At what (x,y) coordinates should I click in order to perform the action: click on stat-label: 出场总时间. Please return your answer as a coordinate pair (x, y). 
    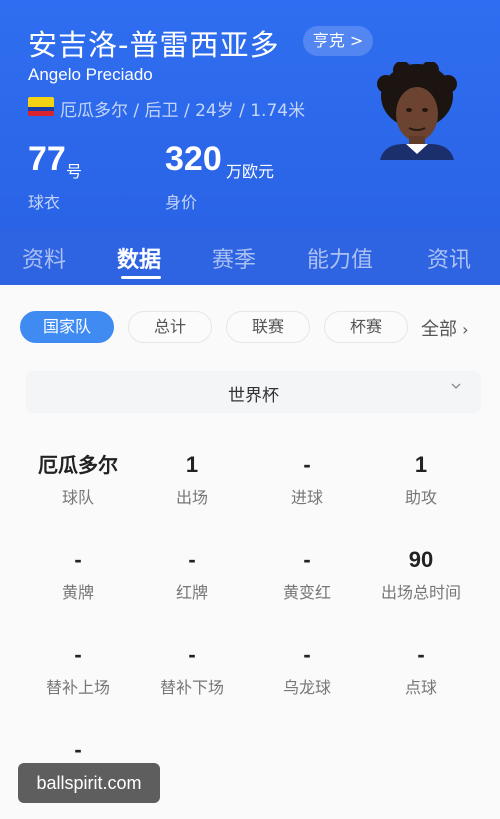
    Looking at the image, I should click on (420, 592).